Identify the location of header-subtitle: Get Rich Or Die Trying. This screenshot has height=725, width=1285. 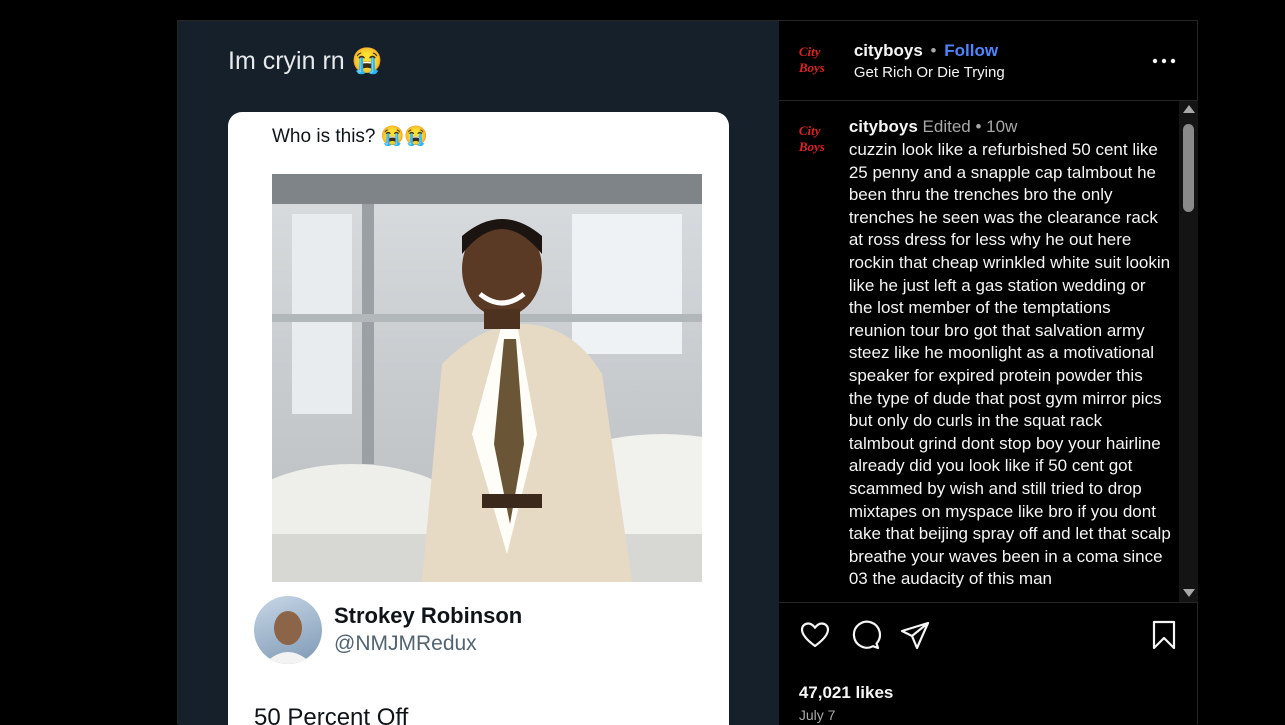
(929, 72).